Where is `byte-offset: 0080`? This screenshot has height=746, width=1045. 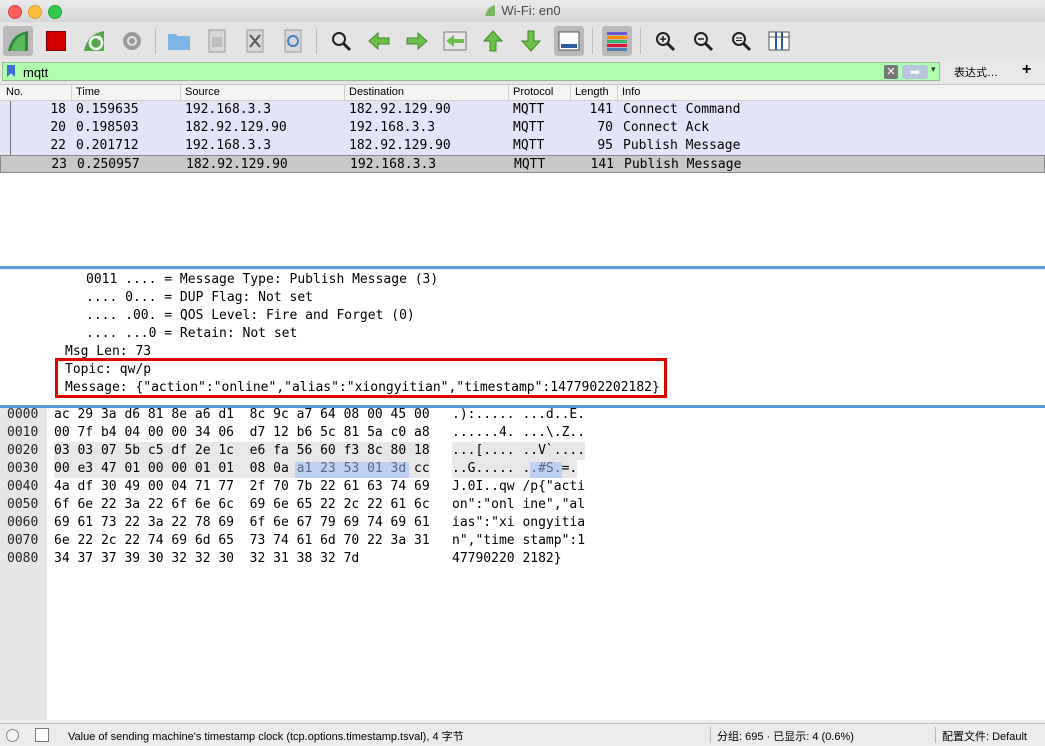 byte-offset: 0080 is located at coordinates (23, 558).